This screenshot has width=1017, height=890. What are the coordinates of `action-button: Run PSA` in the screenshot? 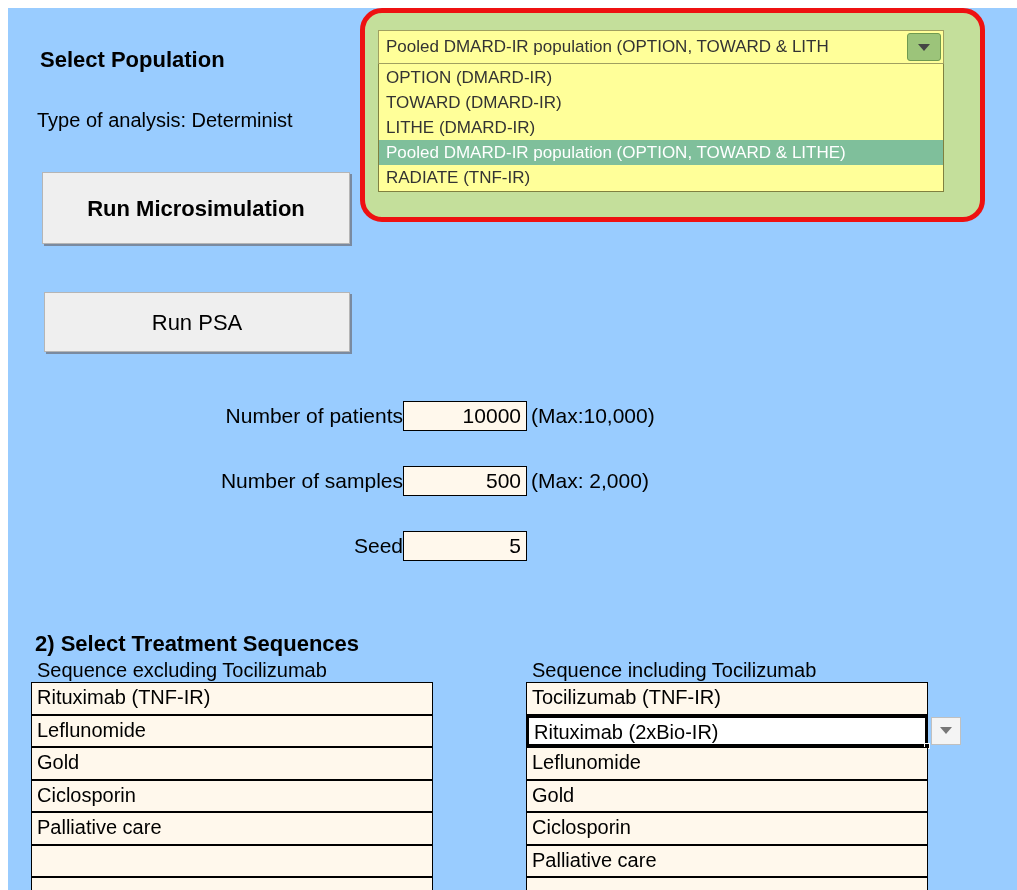 It's located at (197, 322).